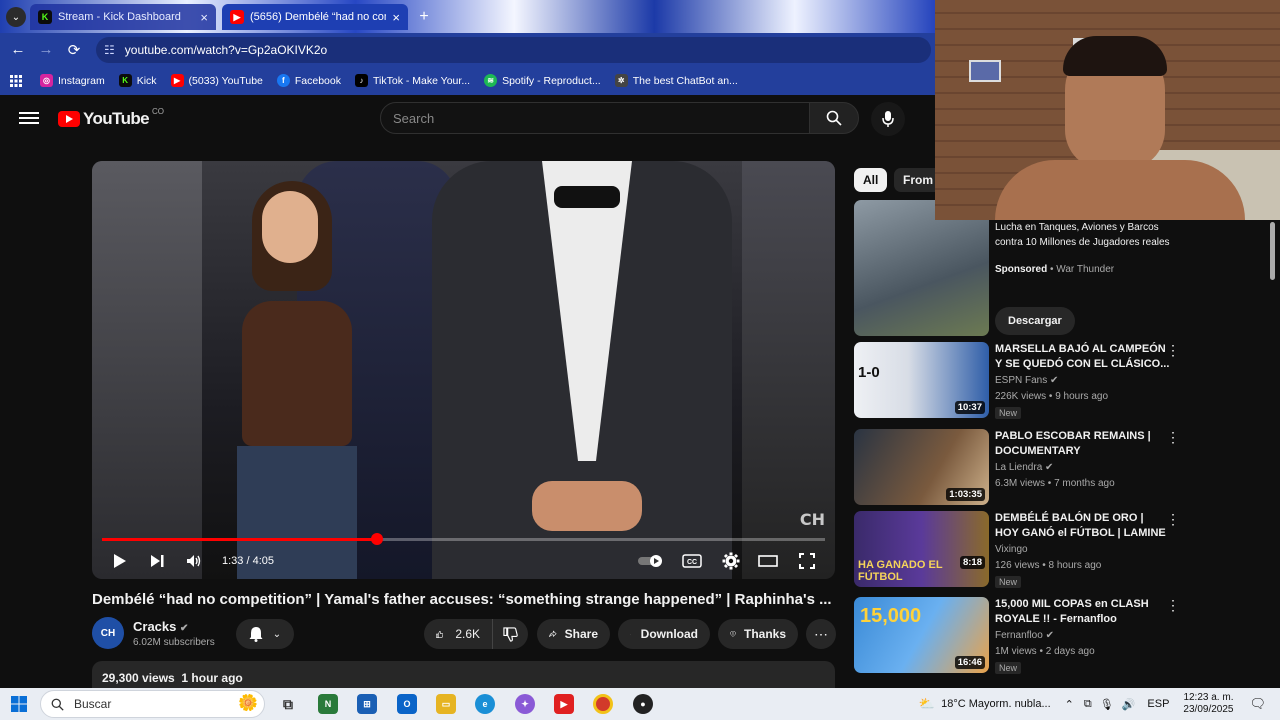 This screenshot has width=1280, height=720. Describe the element at coordinates (108, 633) in the screenshot. I see `channel-avatar: CH` at that location.